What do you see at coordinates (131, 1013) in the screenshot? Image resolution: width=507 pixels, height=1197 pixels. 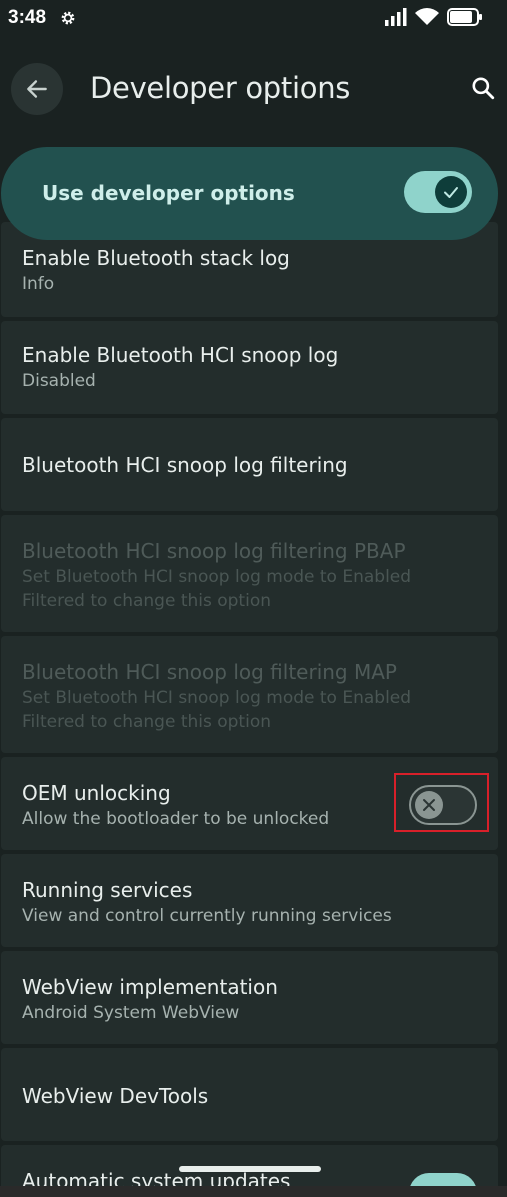 I see `item-subtitle: Android System WebView` at bounding box center [131, 1013].